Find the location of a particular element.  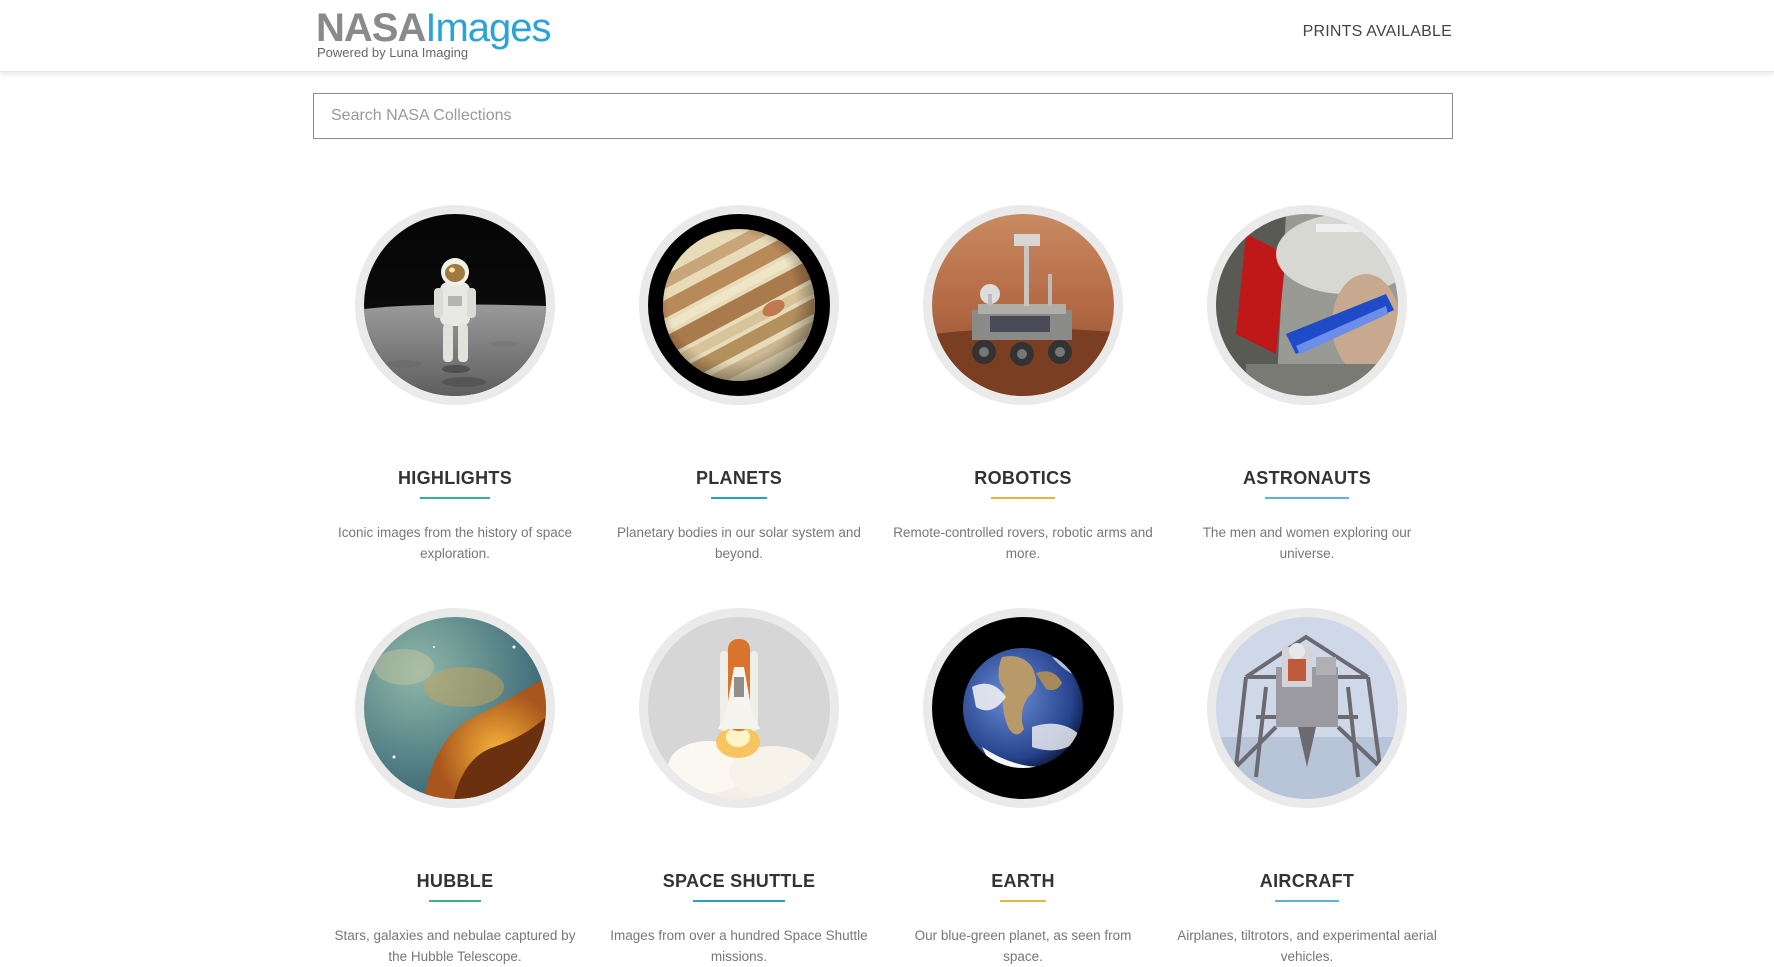

nebula-image is located at coordinates (455, 708).